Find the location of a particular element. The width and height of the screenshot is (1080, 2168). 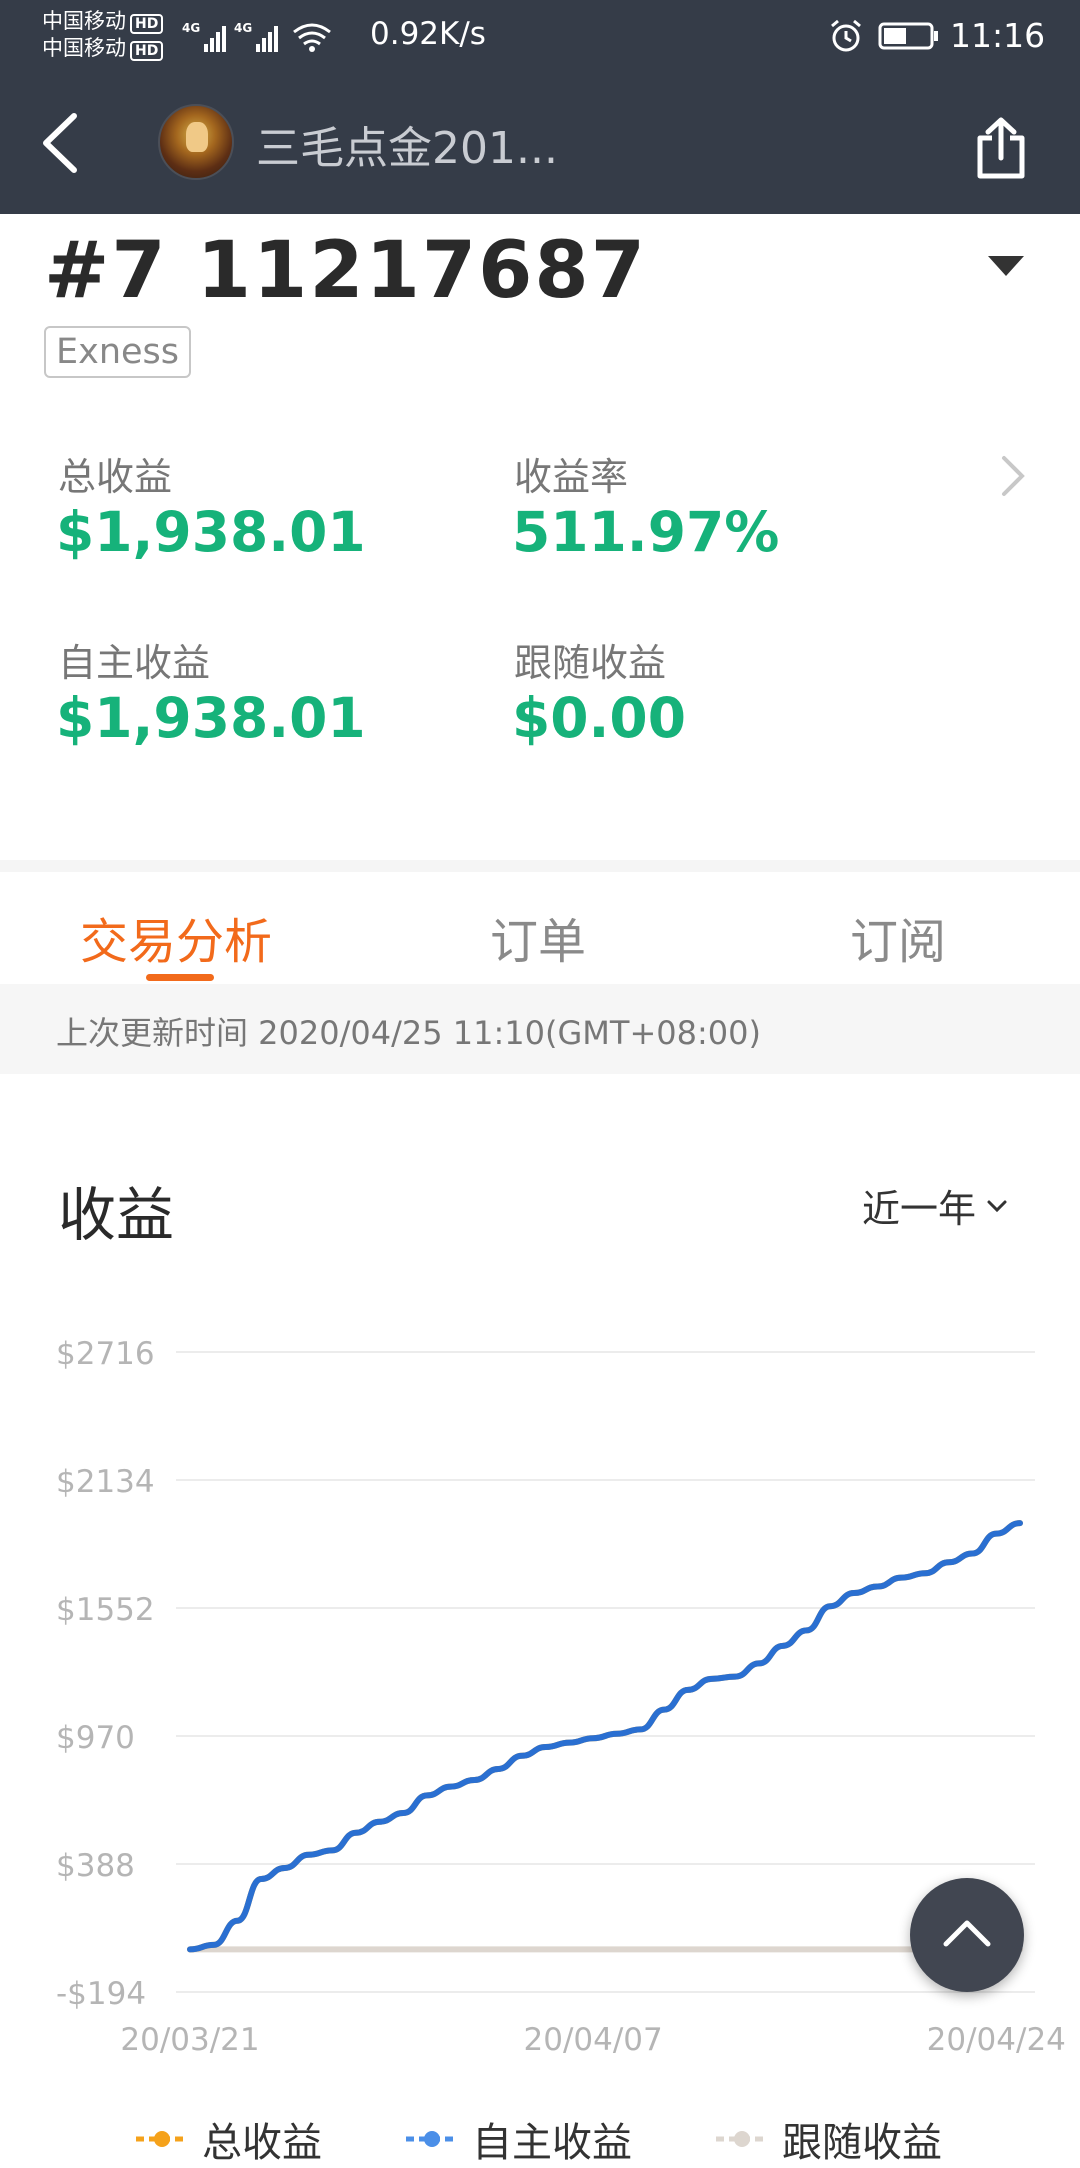

last-update-text: 上次更新时间 2020/04/25 11:10(GMT+08:00) is located at coordinates (408, 1033).